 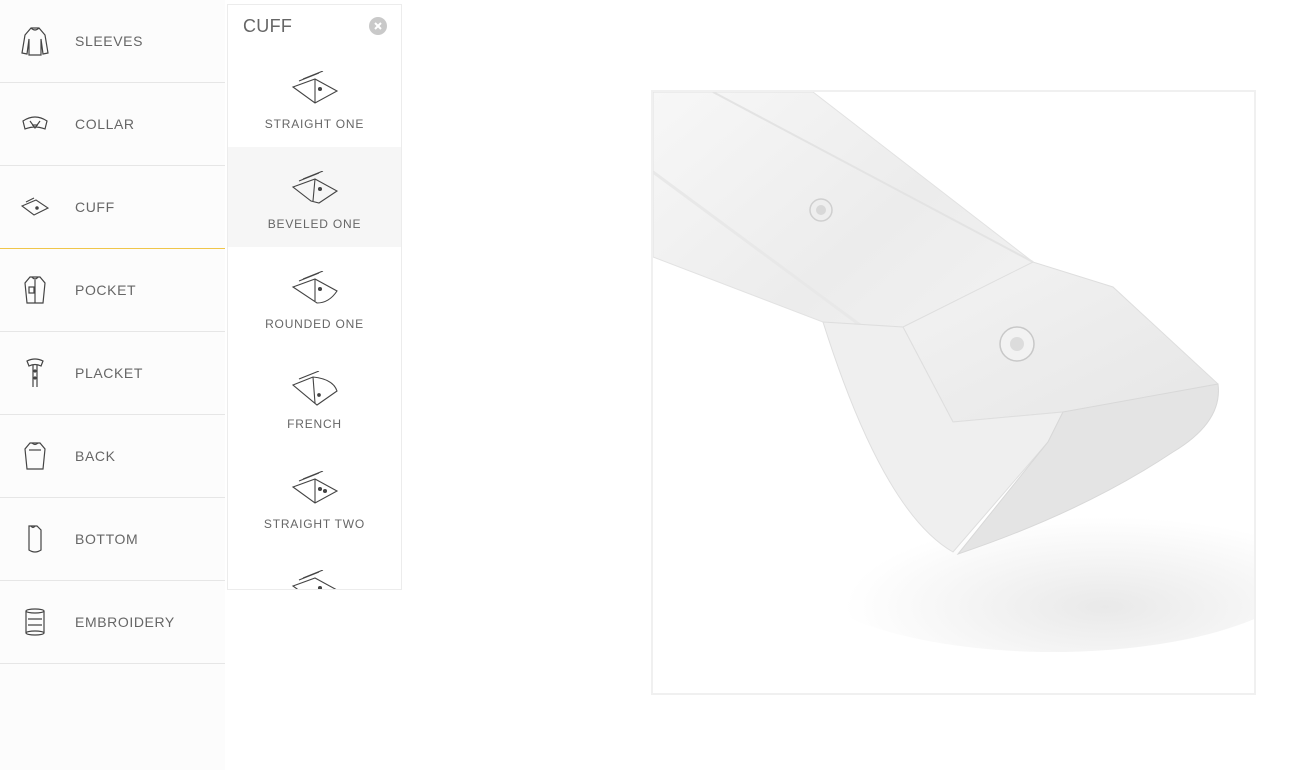 I want to click on collar-icon, so click(x=35, y=124).